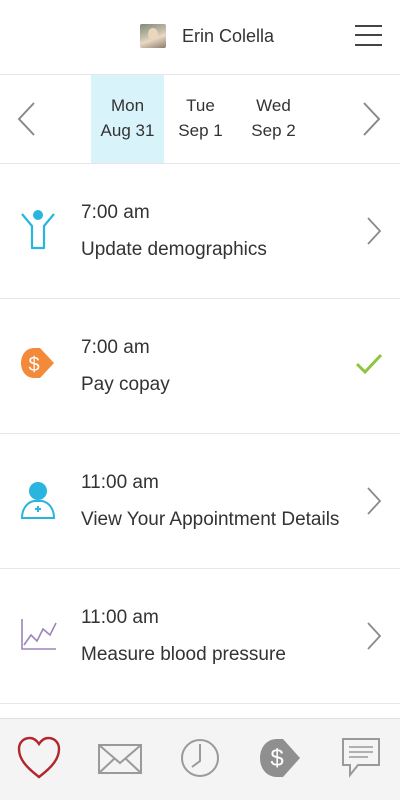 This screenshot has height=800, width=400. What do you see at coordinates (273, 130) in the screenshot?
I see `day-date: Sep 2` at bounding box center [273, 130].